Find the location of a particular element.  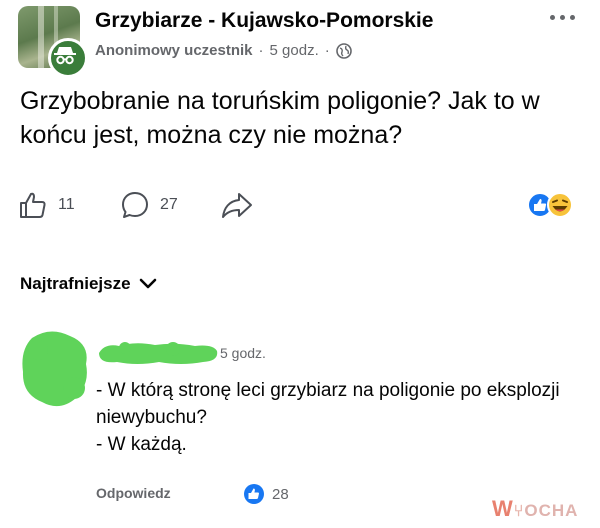

group-name: Grzybiarze - Kujawsko-Pomorskie is located at coordinates (264, 21).